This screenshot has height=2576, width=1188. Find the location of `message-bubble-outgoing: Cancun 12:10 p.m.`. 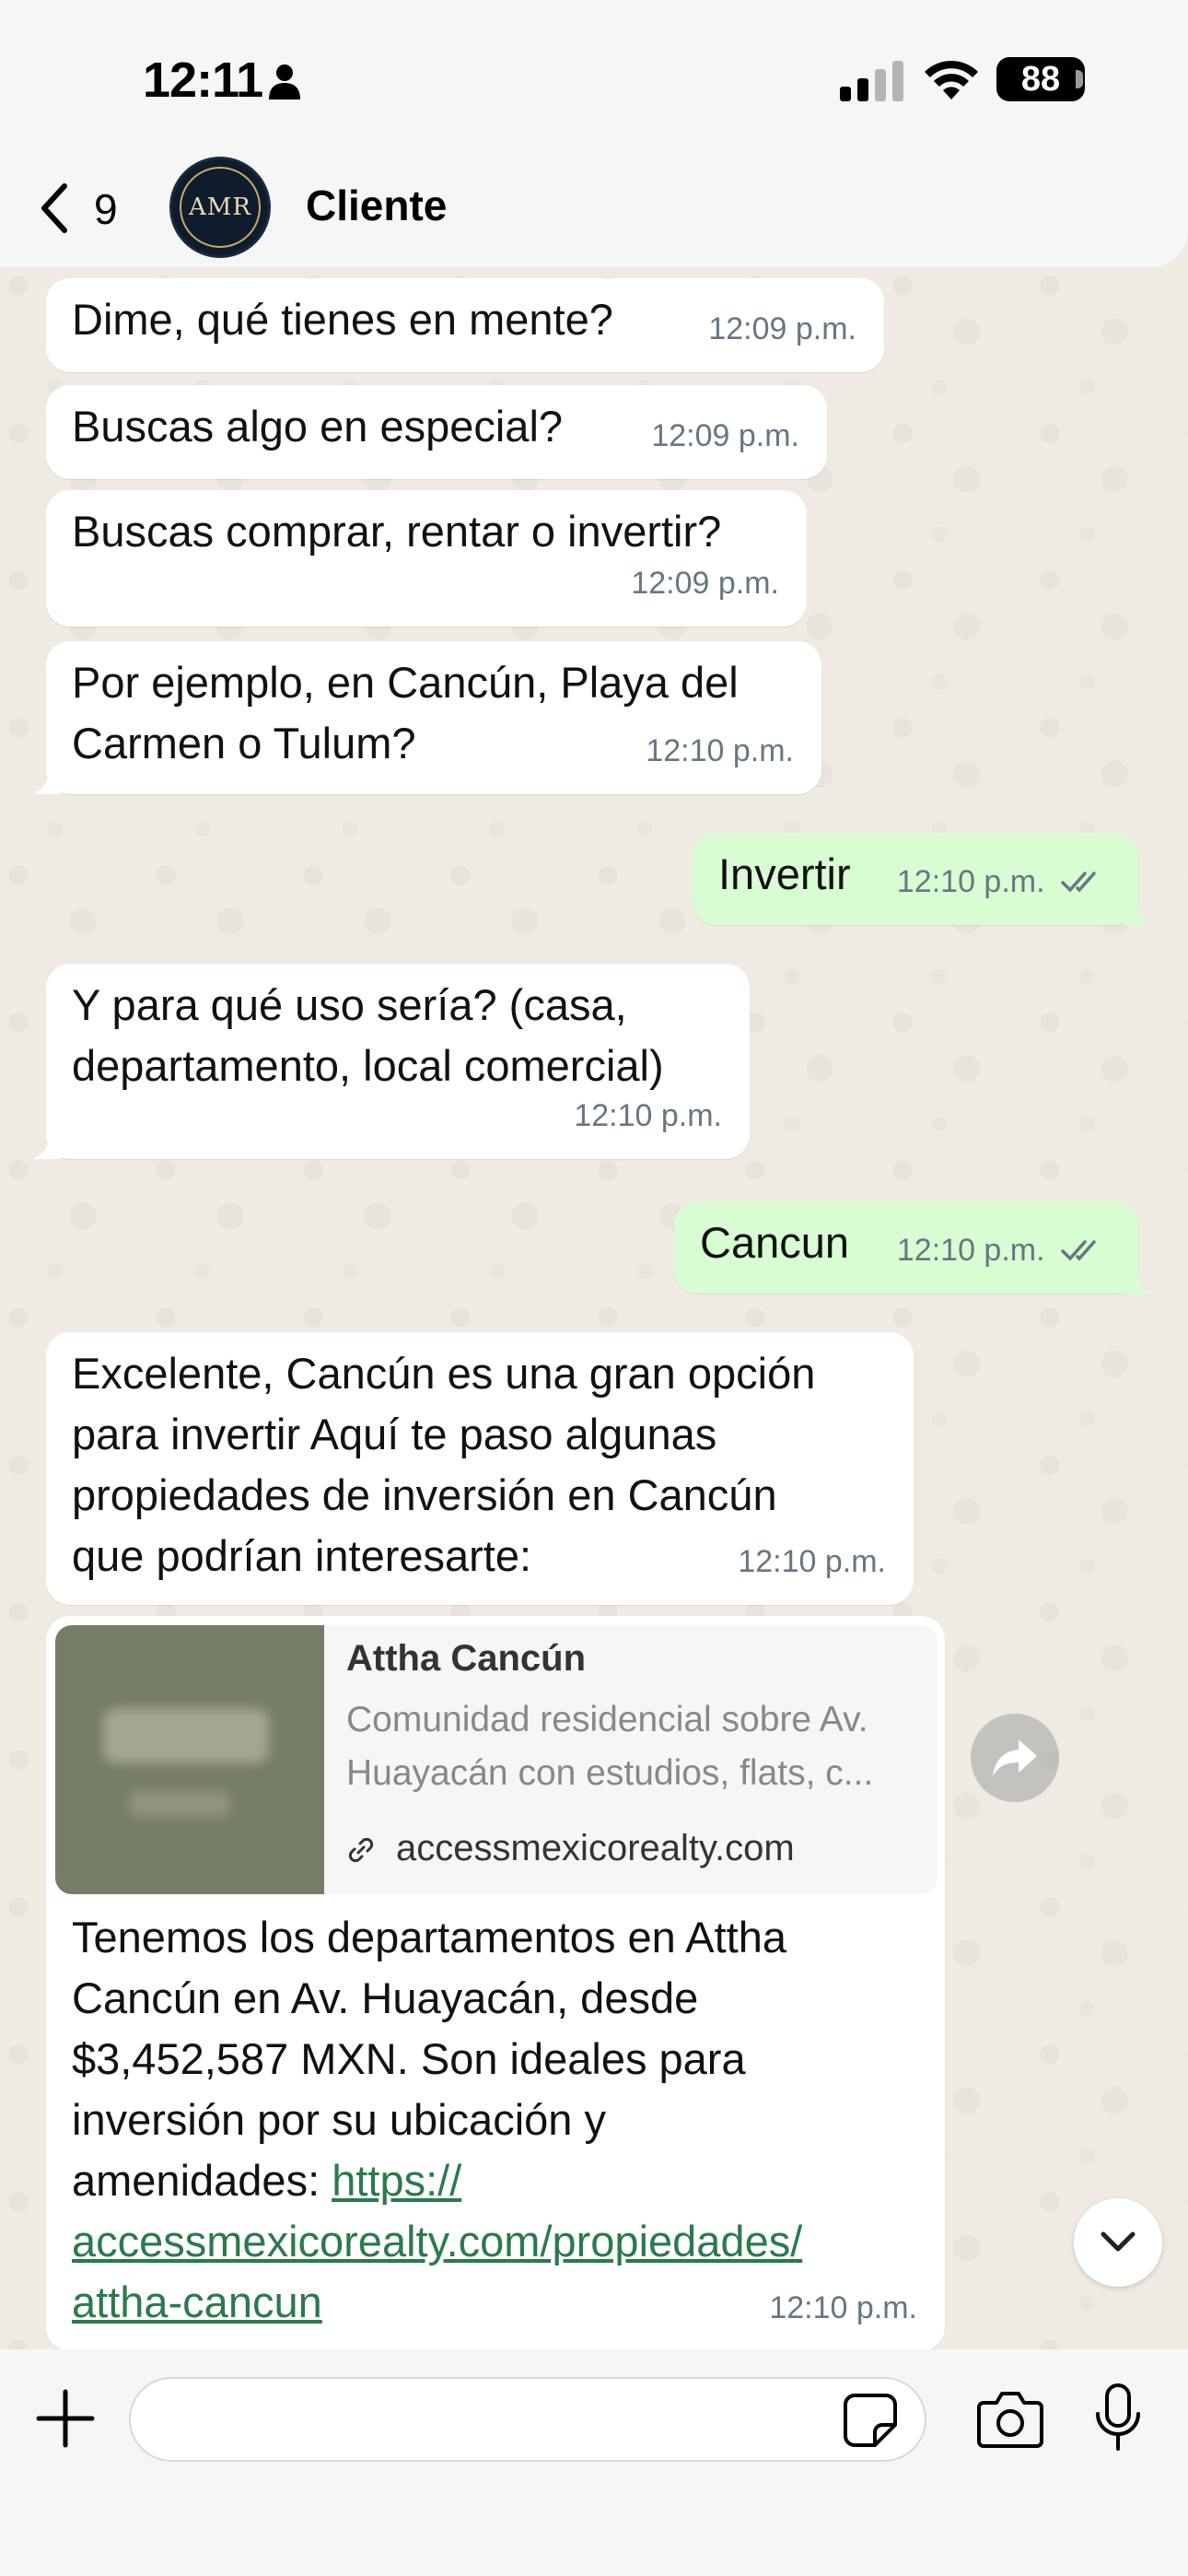

message-bubble-outgoing: Cancun 12:10 p.m. is located at coordinates (912, 1247).